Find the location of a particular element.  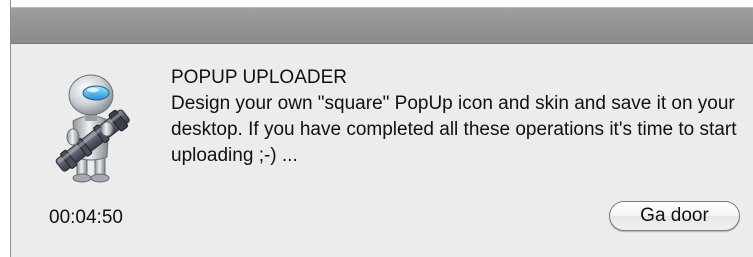

countdown-timer: 00:04:50 is located at coordinates (86, 217).